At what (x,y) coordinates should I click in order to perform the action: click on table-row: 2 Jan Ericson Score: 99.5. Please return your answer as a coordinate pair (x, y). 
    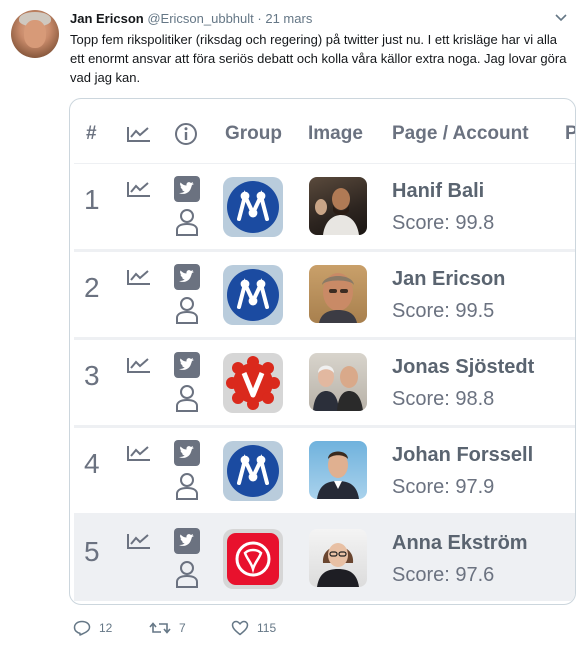
    Looking at the image, I should click on (324, 294).